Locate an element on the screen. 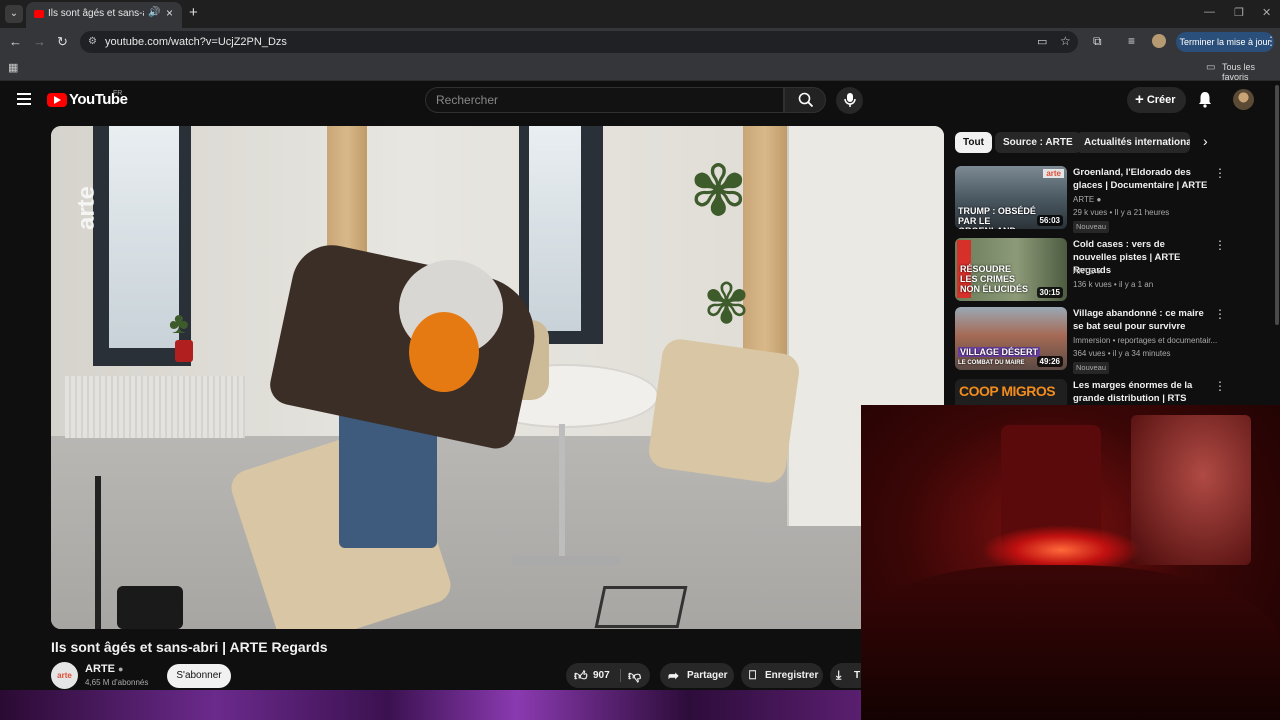 The image size is (1280, 720). rec-2-channel: ARTE ● is located at coordinates (1087, 271).